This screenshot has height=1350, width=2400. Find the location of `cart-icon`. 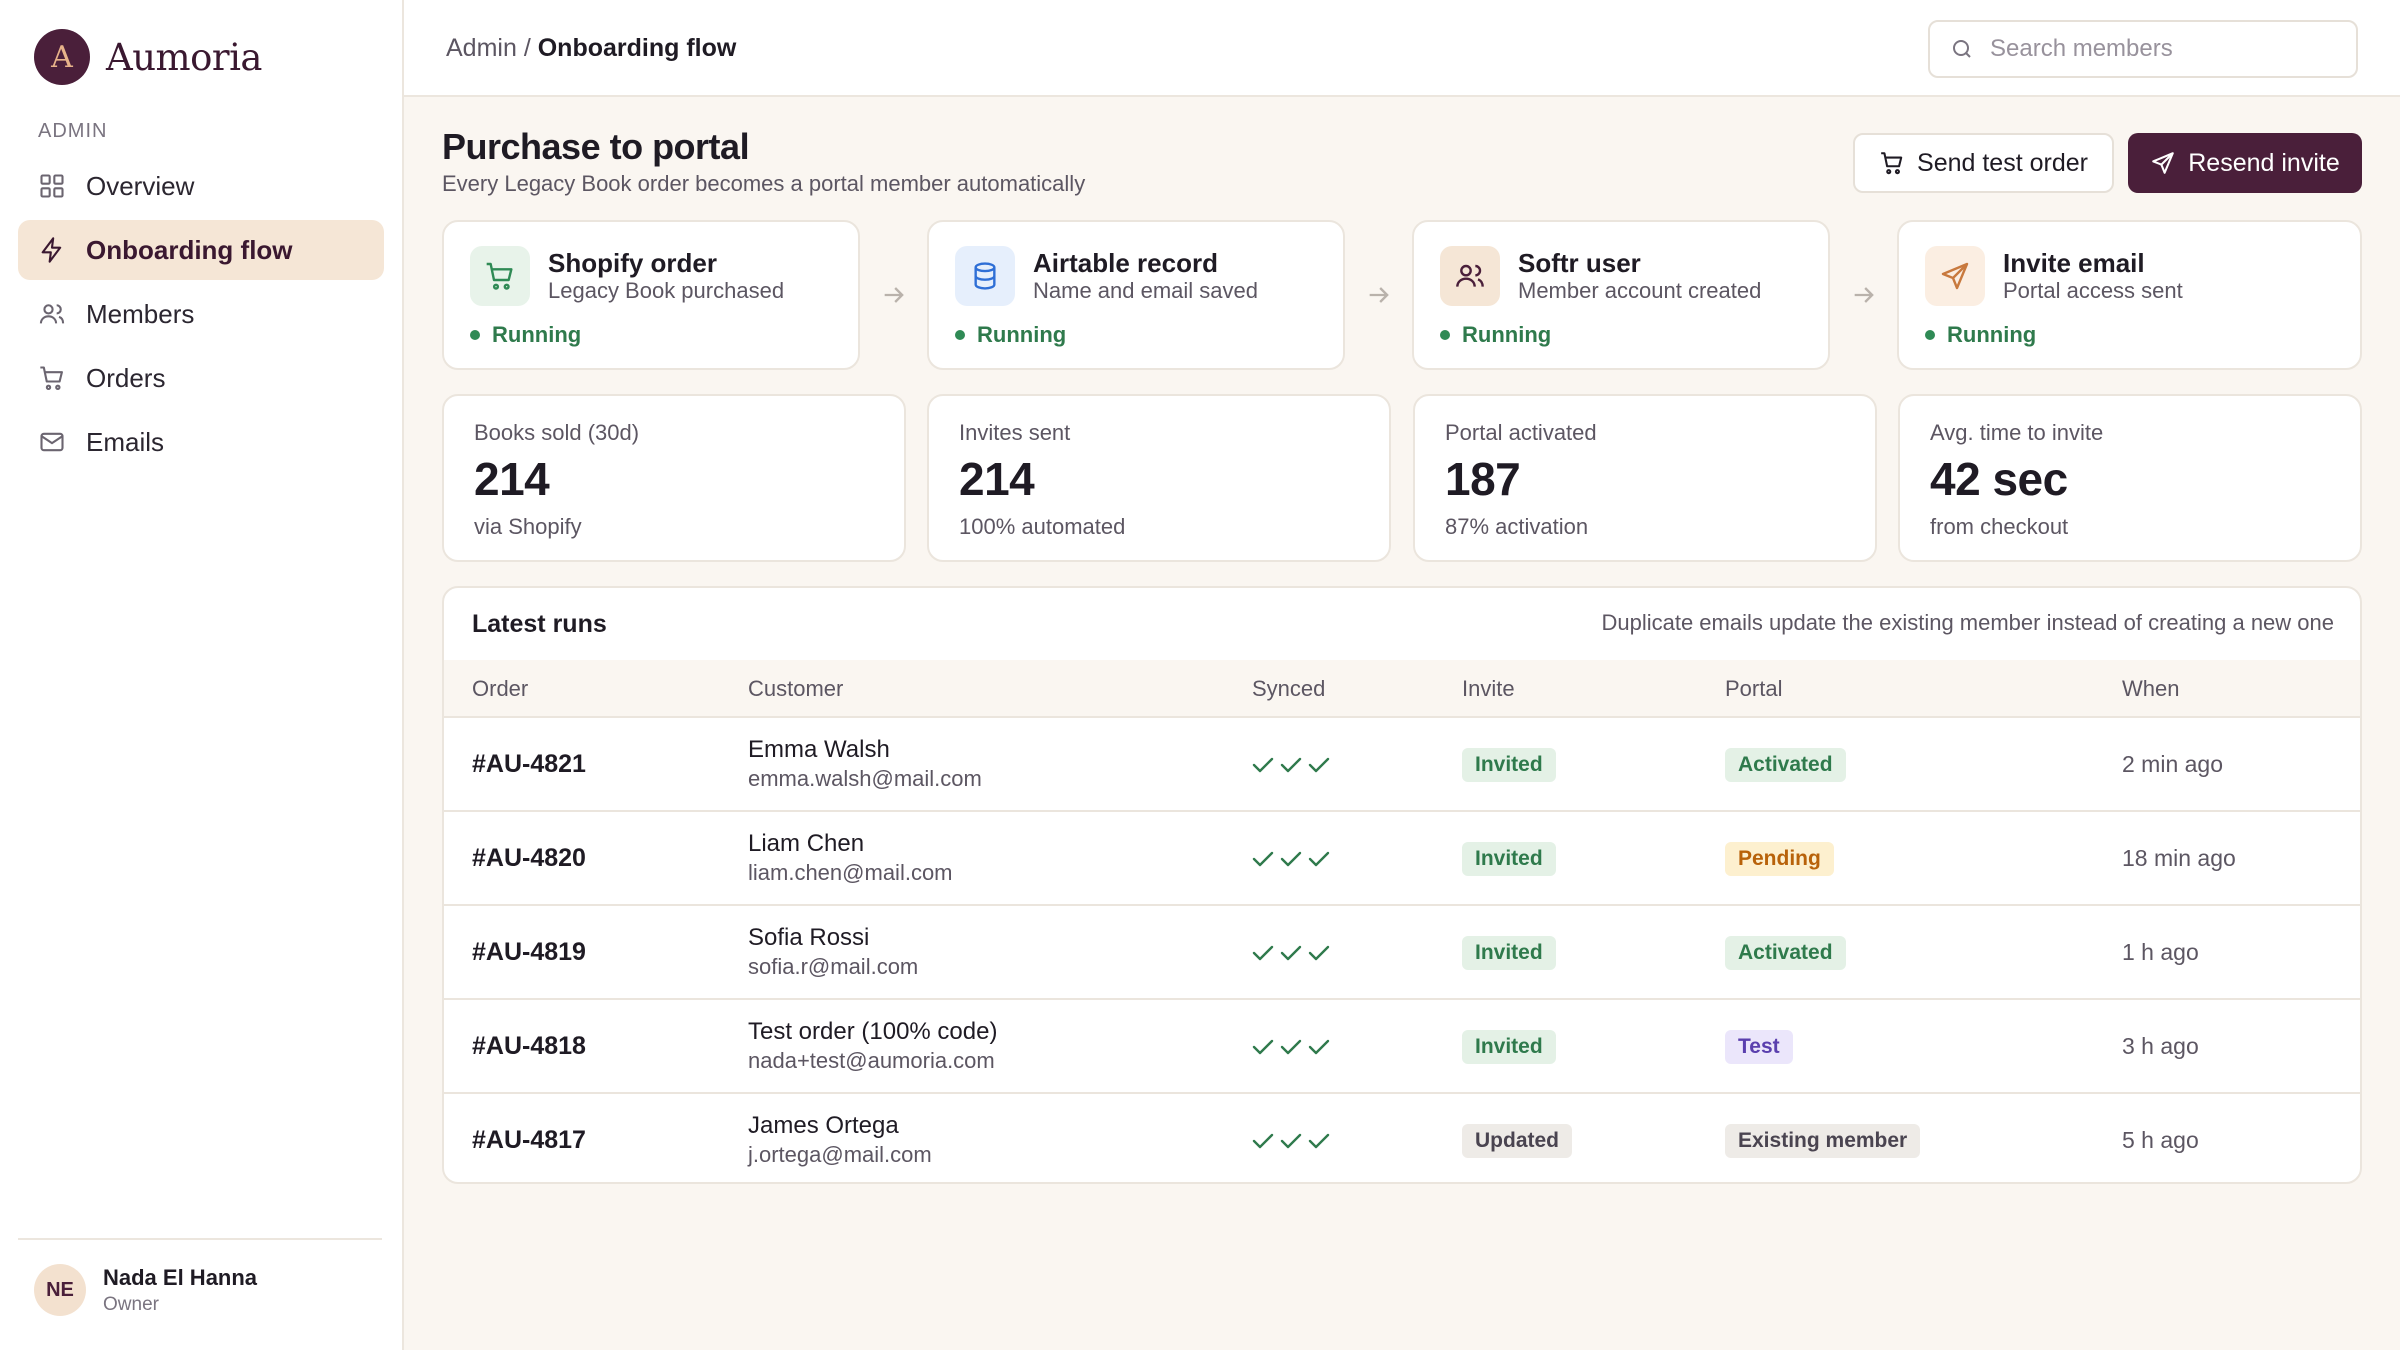

cart-icon is located at coordinates (499, 276).